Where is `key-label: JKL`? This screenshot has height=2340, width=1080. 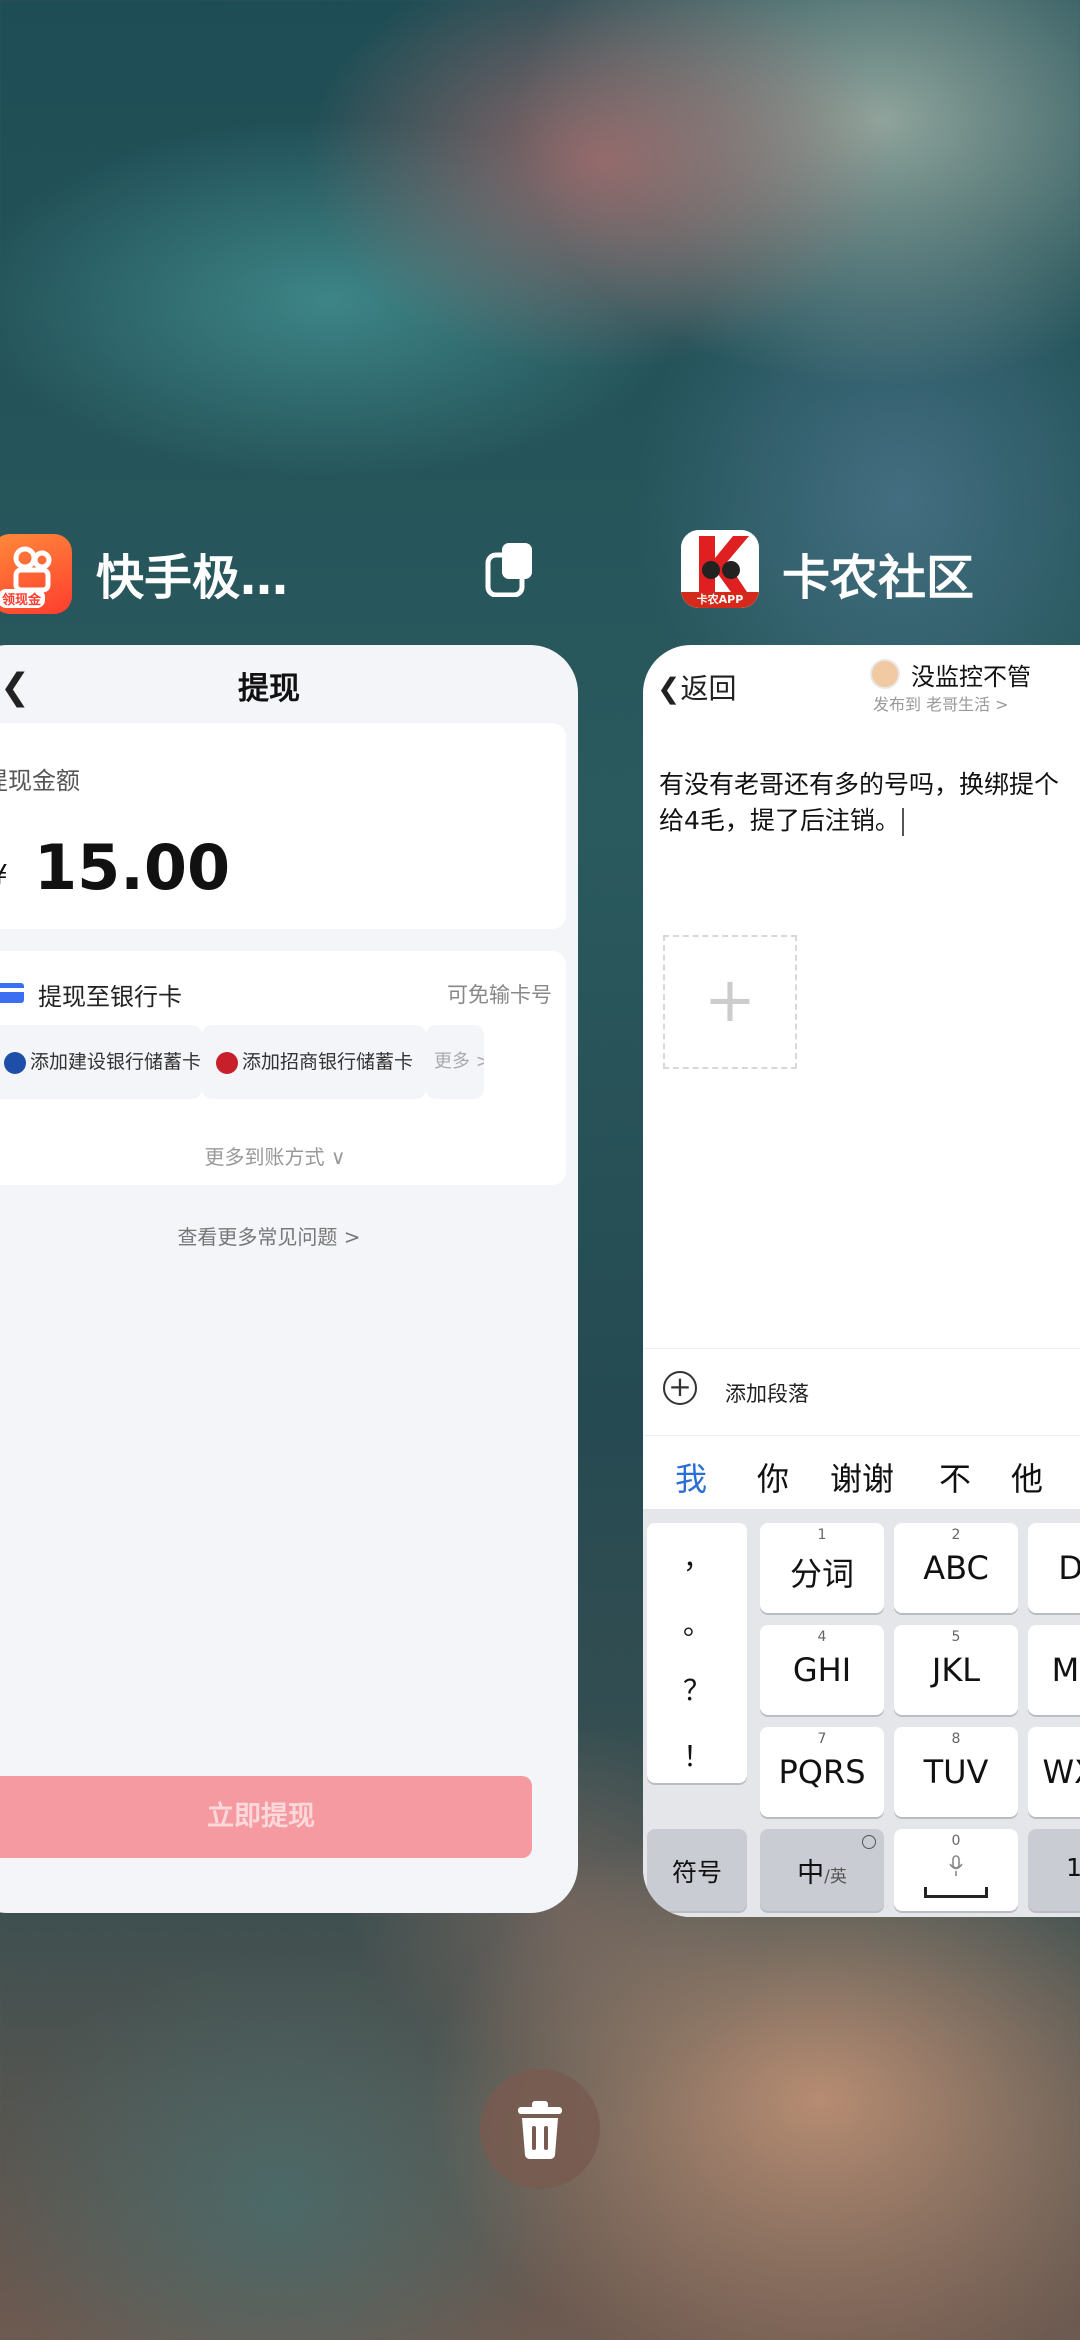 key-label: JKL is located at coordinates (956, 1670).